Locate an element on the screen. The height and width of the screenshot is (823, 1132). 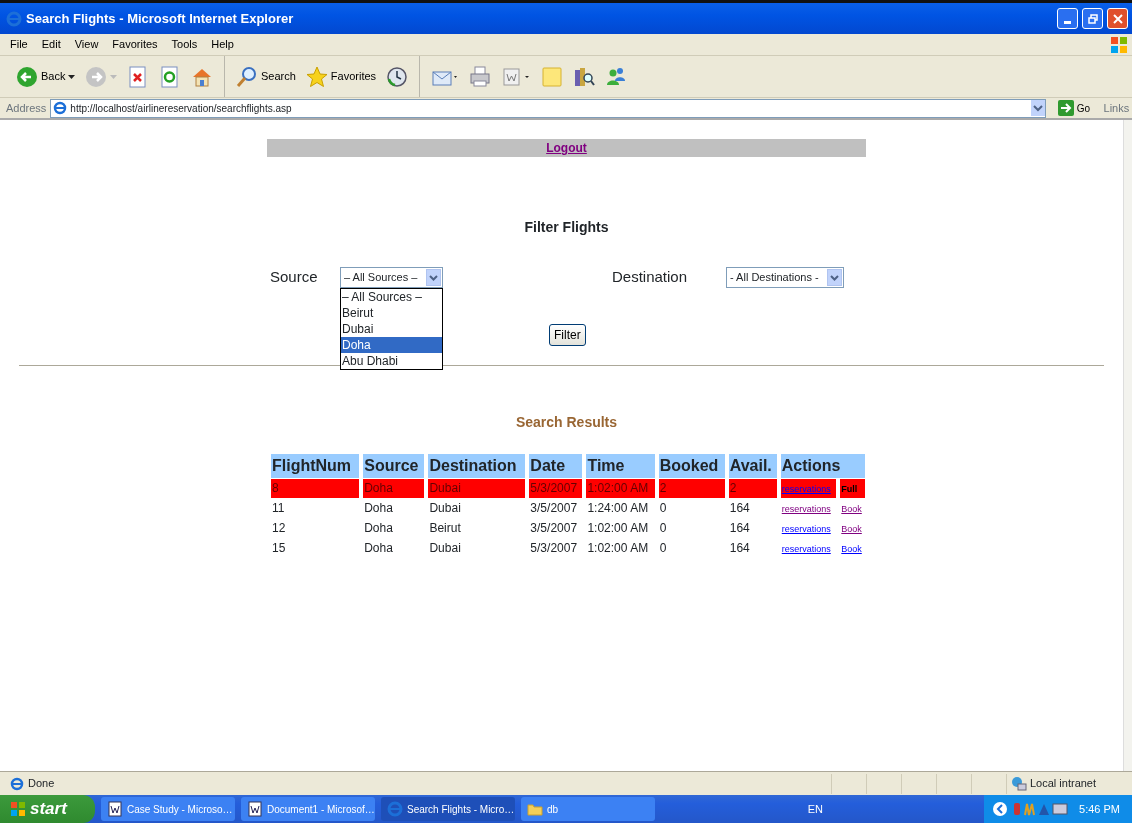
dropdown-option: – All Sources – is located at coordinates (391, 296).